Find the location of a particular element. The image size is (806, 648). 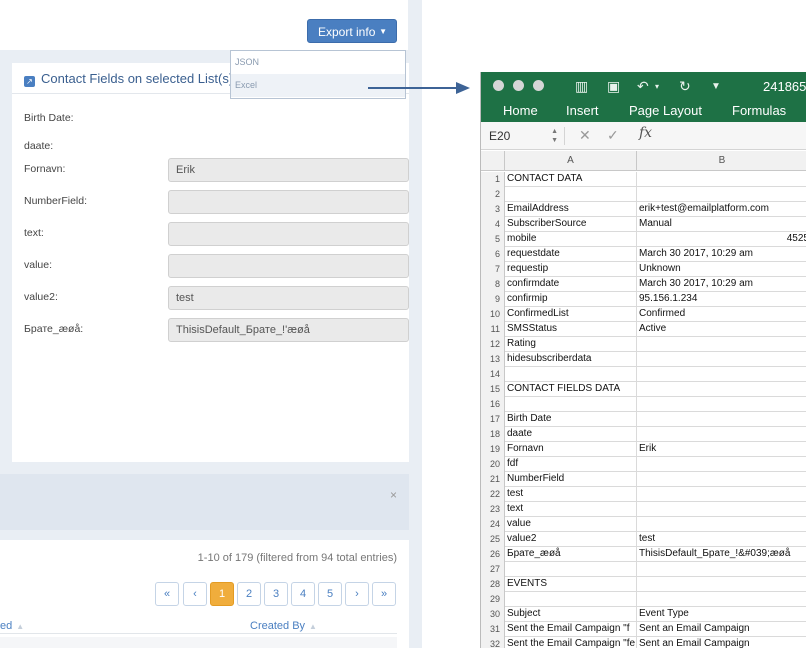

cell-a: Брате_æøå is located at coordinates (571, 554).